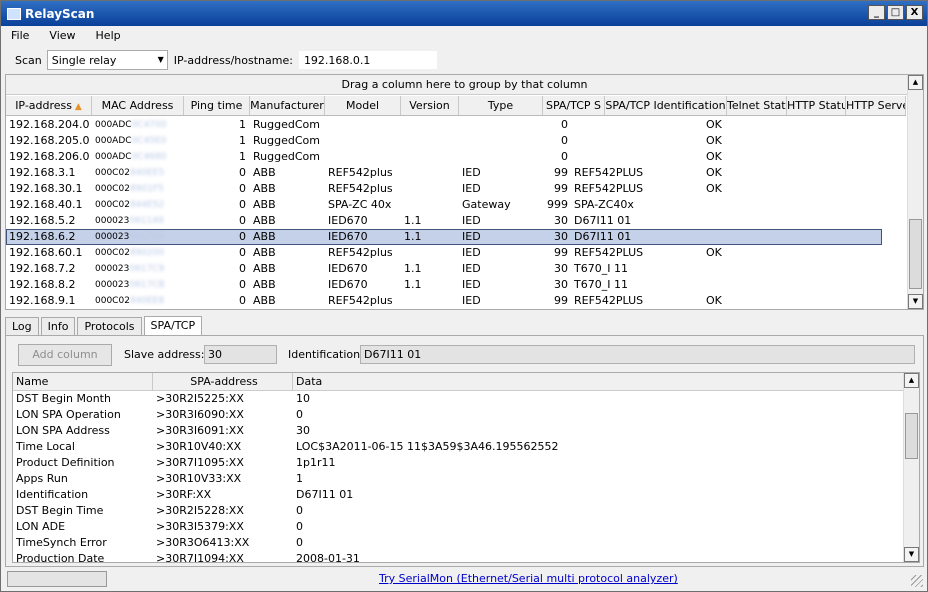 This screenshot has height=592, width=928. I want to click on ip-input: 192.168.0.1, so click(367, 60).